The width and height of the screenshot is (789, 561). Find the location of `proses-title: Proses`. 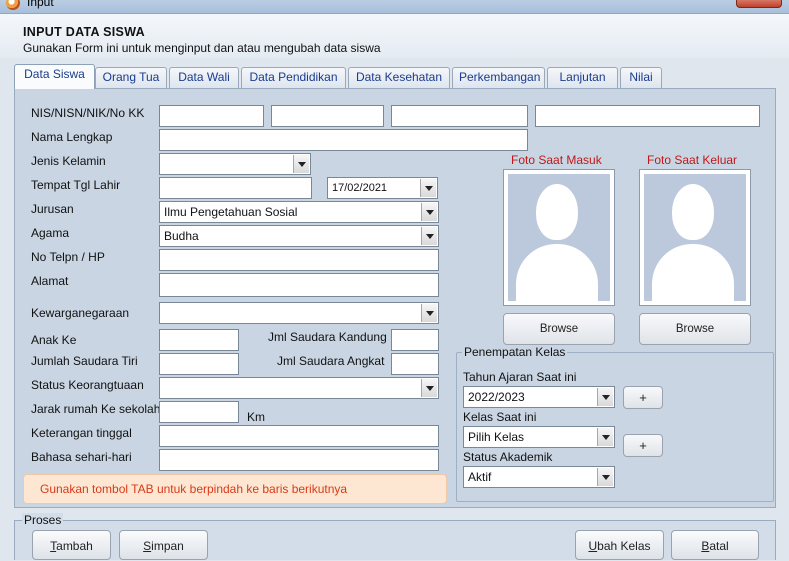

proses-title: Proses is located at coordinates (43, 520).